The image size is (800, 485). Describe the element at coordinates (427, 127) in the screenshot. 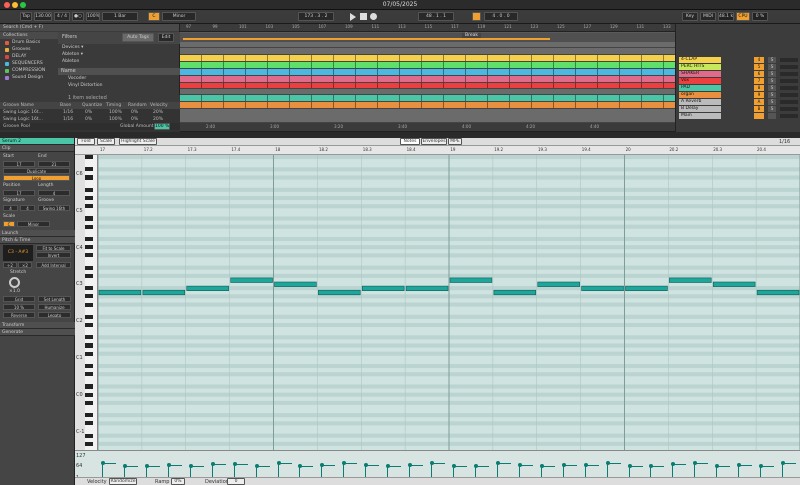

I see `time-ruler: 2:40 3:00 3:20 3:40 4:00 4:20 4:40` at that location.